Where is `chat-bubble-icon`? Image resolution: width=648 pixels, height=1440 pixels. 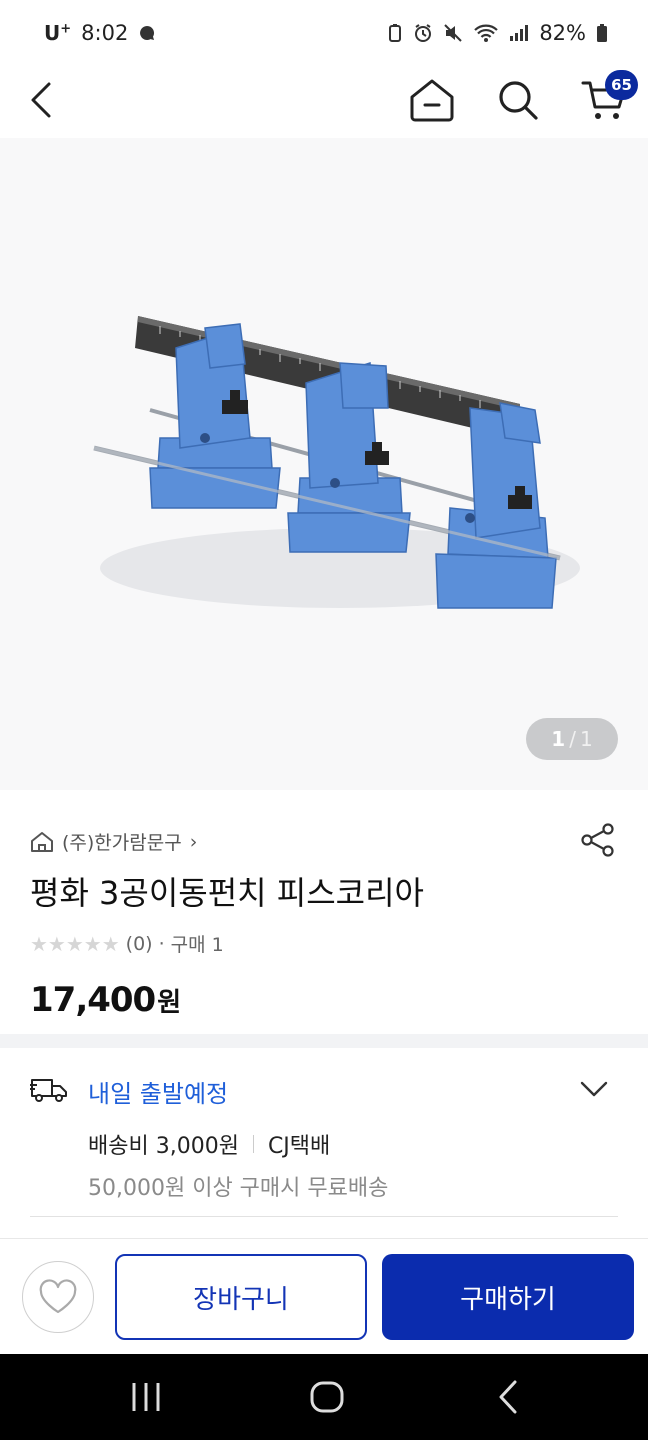
chat-bubble-icon is located at coordinates (147, 33).